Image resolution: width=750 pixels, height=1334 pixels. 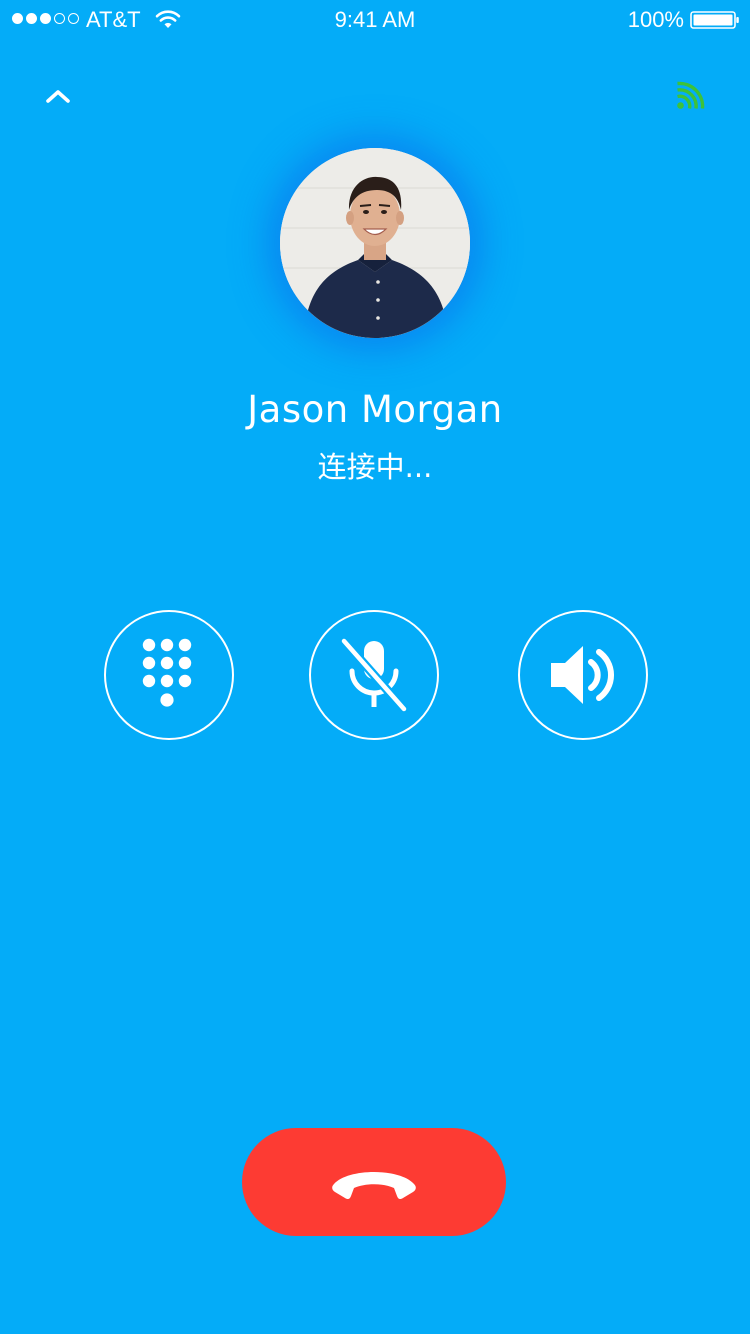 I want to click on collapse-button, so click(x=58, y=96).